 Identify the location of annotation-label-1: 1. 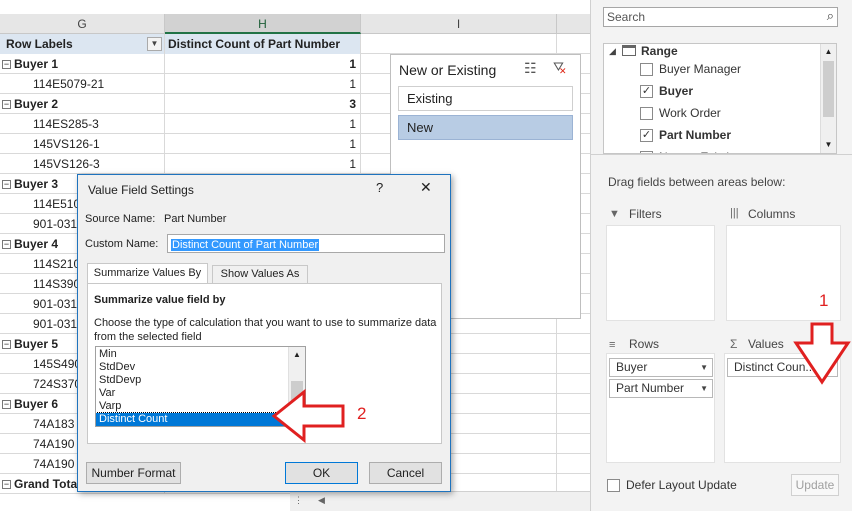
(823, 300).